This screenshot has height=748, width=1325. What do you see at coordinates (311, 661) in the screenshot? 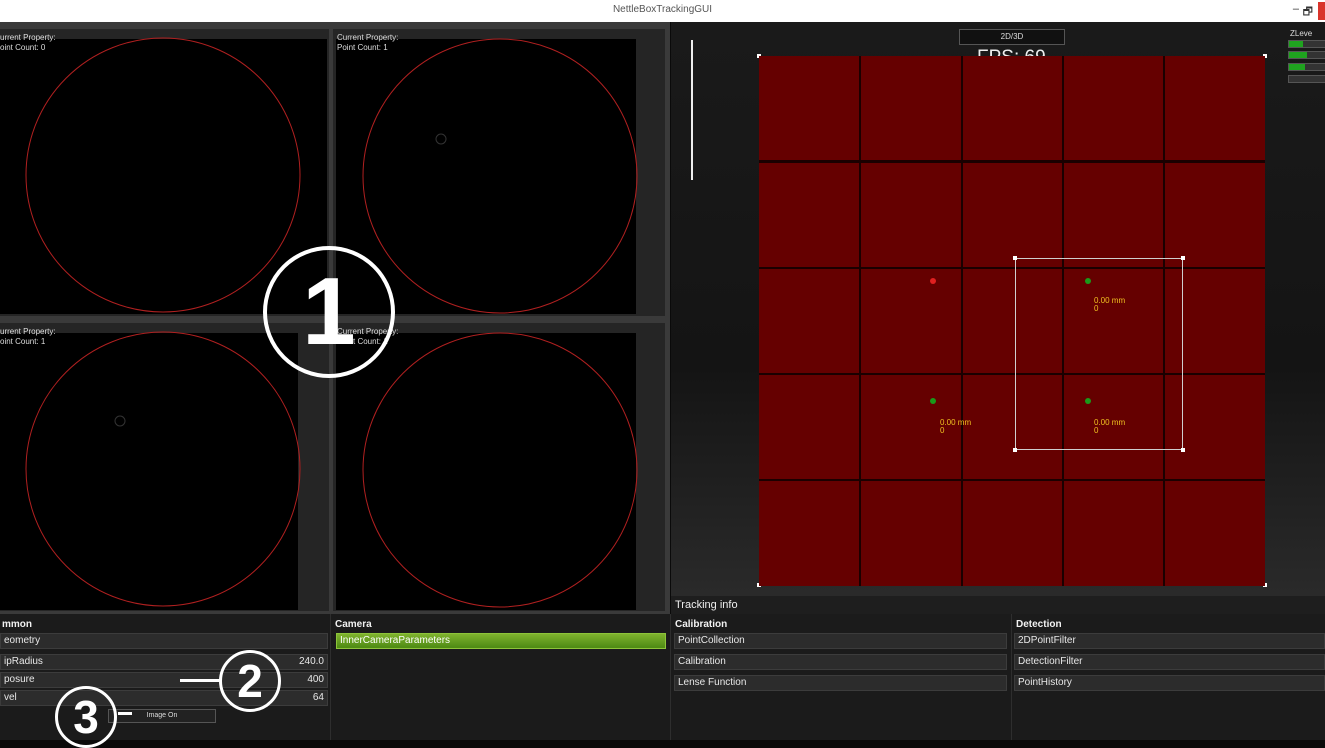
I see `row-value: 240.0` at bounding box center [311, 661].